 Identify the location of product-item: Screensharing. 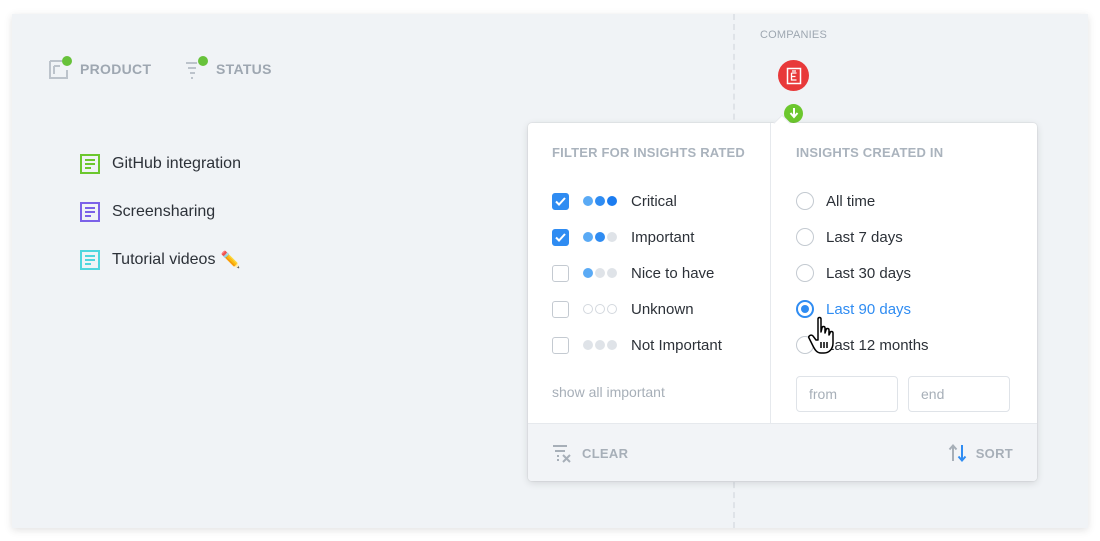
(160, 212).